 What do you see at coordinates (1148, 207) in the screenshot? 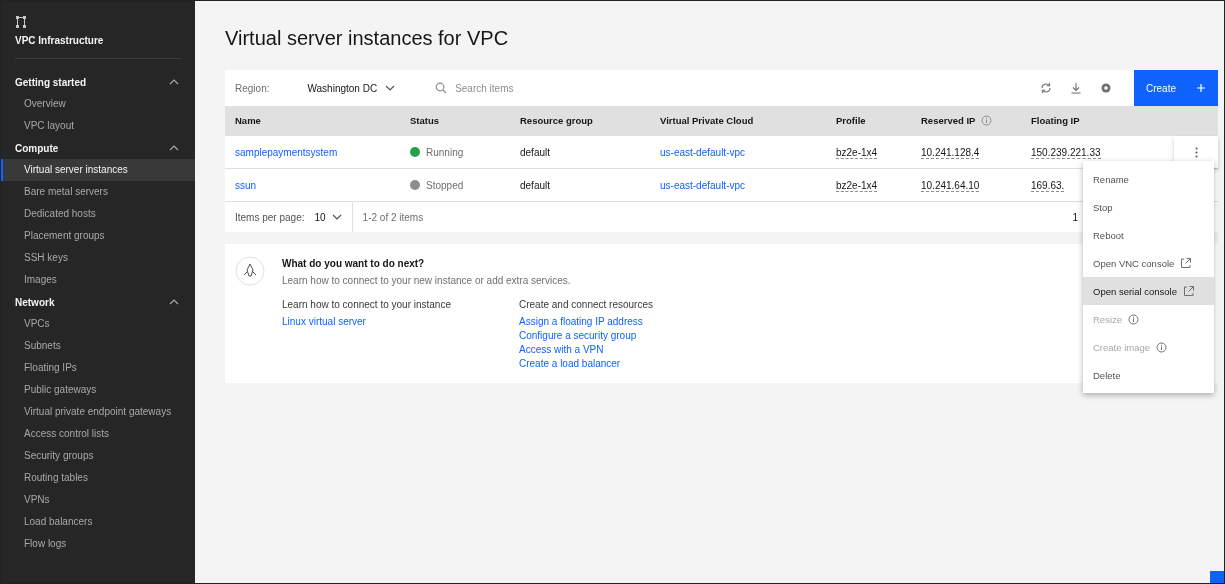
I see `menu-item: Stop` at bounding box center [1148, 207].